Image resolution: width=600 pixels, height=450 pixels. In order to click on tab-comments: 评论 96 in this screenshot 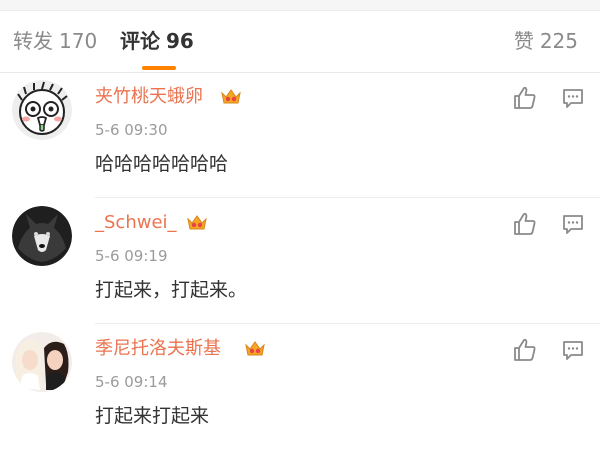, I will do `click(157, 41)`.